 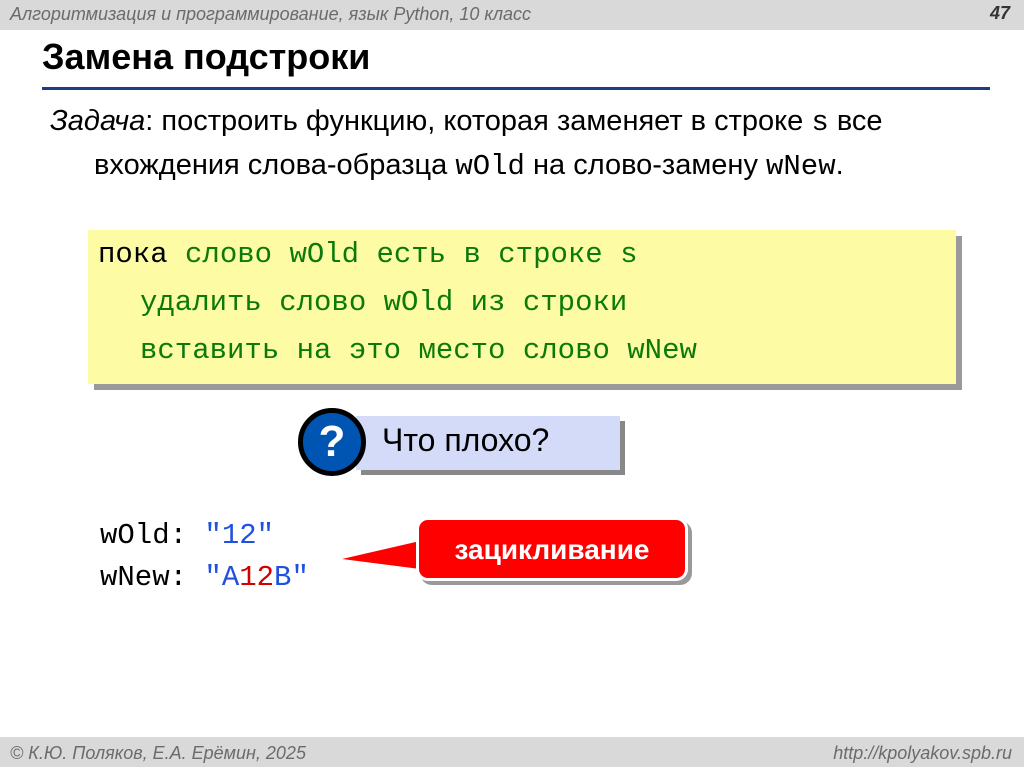 What do you see at coordinates (291, 577) in the screenshot?
I see `wnew-value-end: B"` at bounding box center [291, 577].